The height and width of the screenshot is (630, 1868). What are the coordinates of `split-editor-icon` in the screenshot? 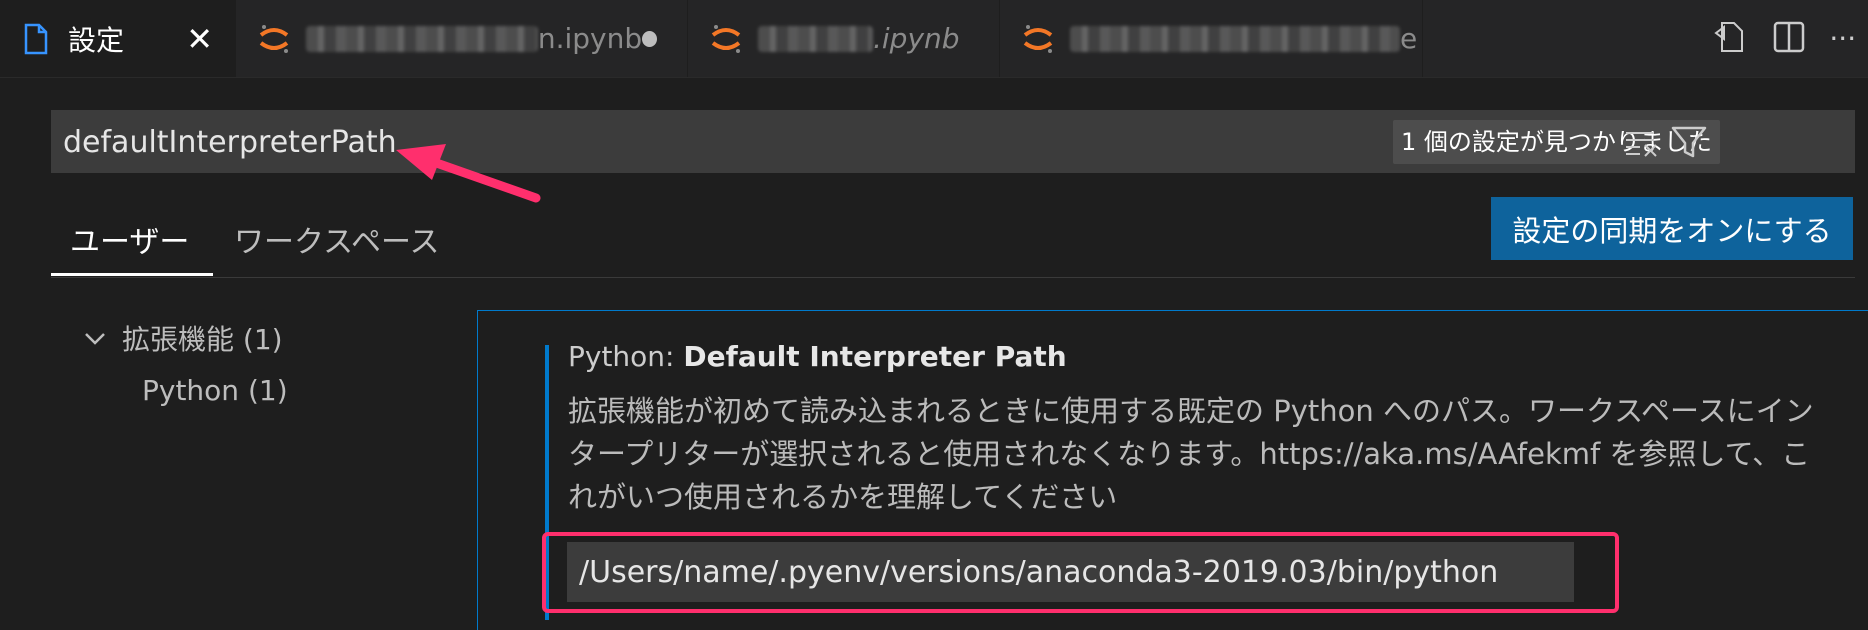 It's located at (1789, 39).